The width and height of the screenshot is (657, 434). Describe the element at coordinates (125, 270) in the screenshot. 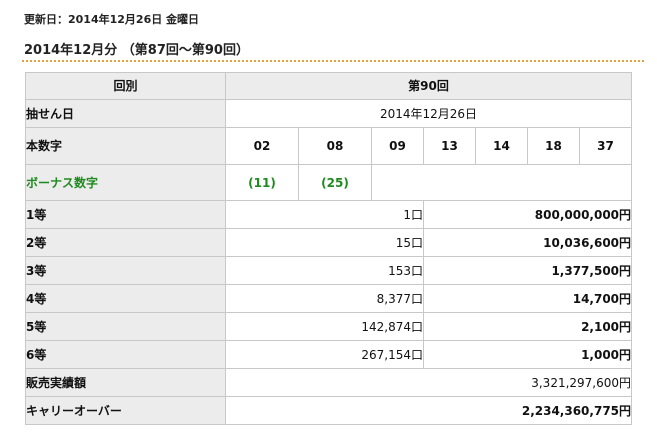

I see `prize-tier: 3等` at that location.